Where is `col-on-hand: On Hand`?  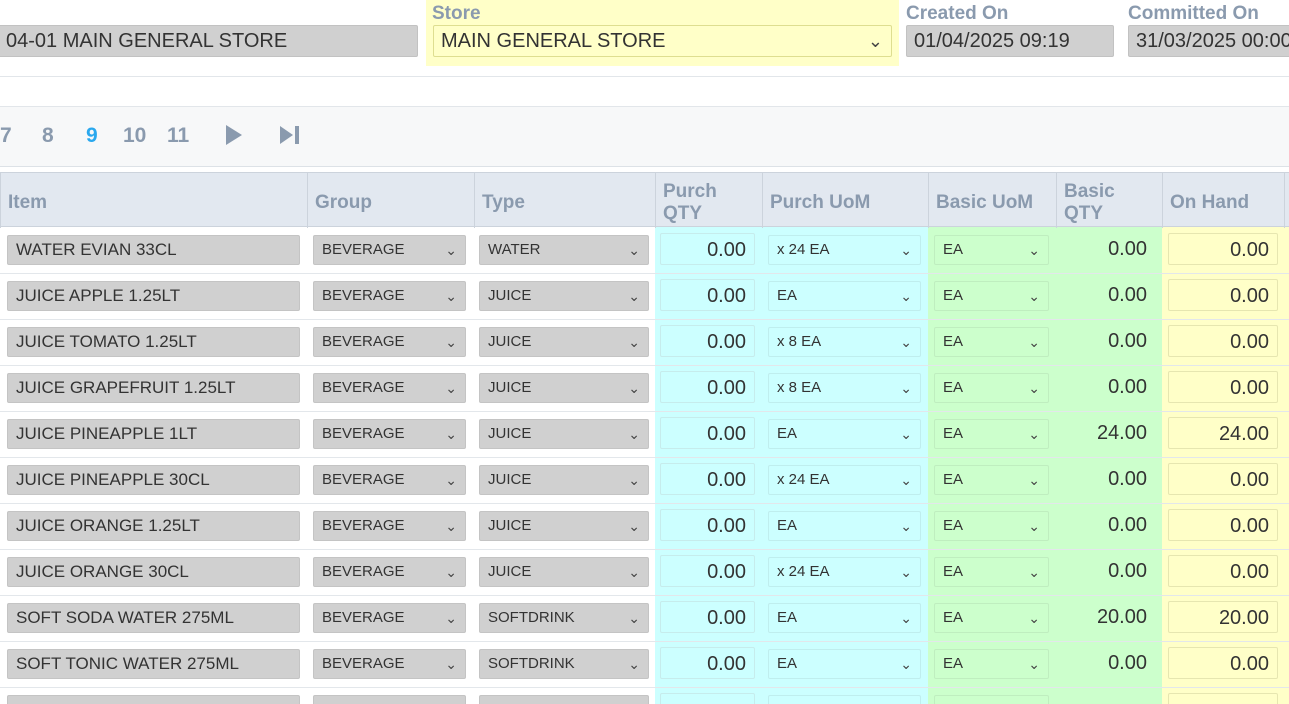
col-on-hand: On Hand is located at coordinates (1223, 200).